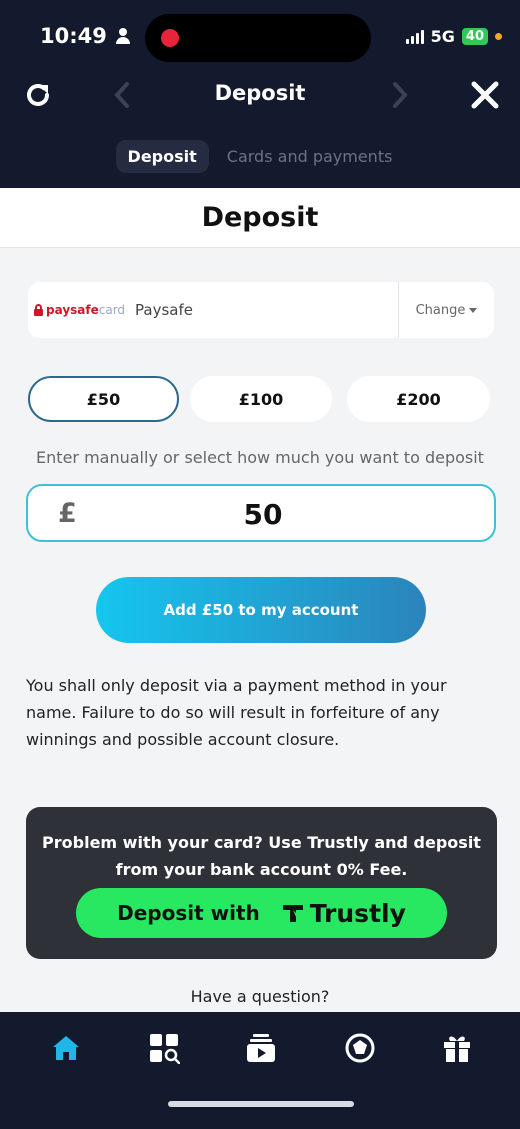 Image resolution: width=520 pixels, height=1129 pixels. Describe the element at coordinates (442, 36) in the screenshot. I see `network-label: 5G` at that location.